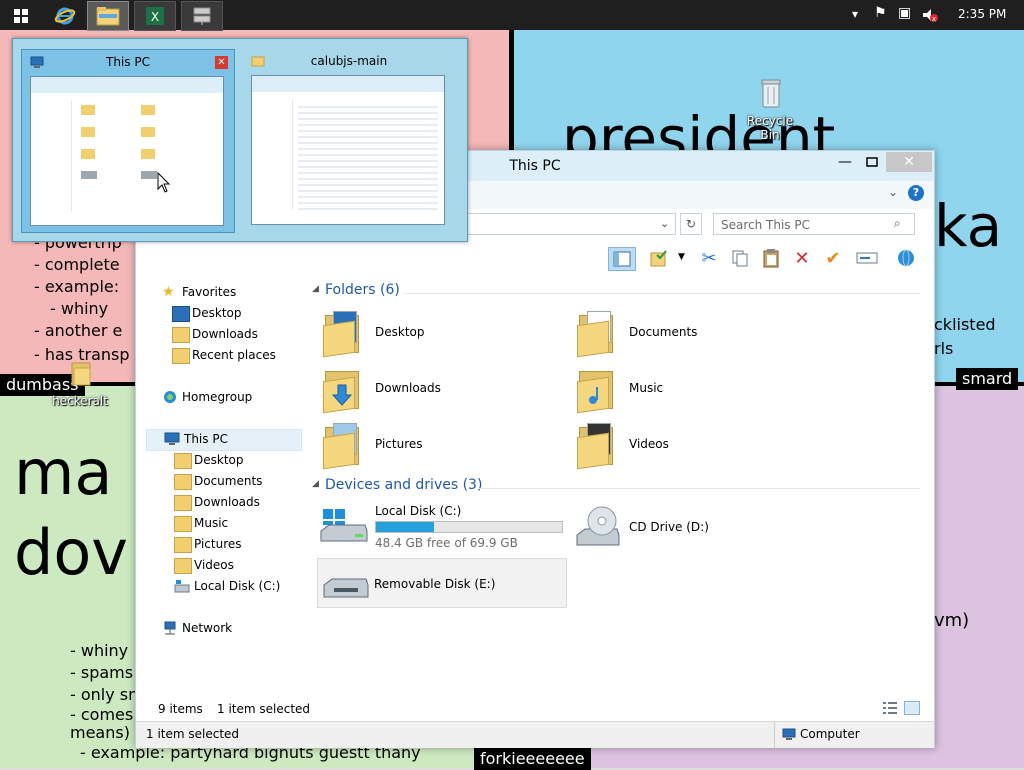  Describe the element at coordinates (209, 292) in the screenshot. I see `nav-favorites-label: Favorites` at that location.